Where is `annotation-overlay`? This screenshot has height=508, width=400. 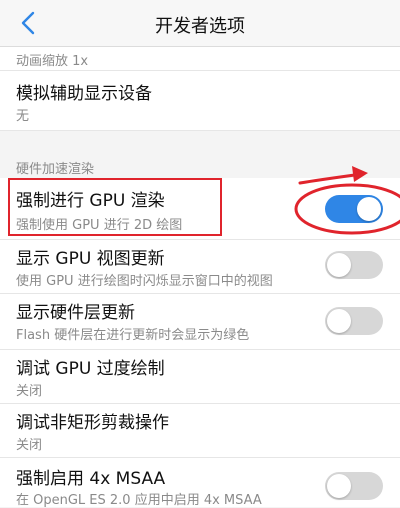 annotation-overlay is located at coordinates (347, 200).